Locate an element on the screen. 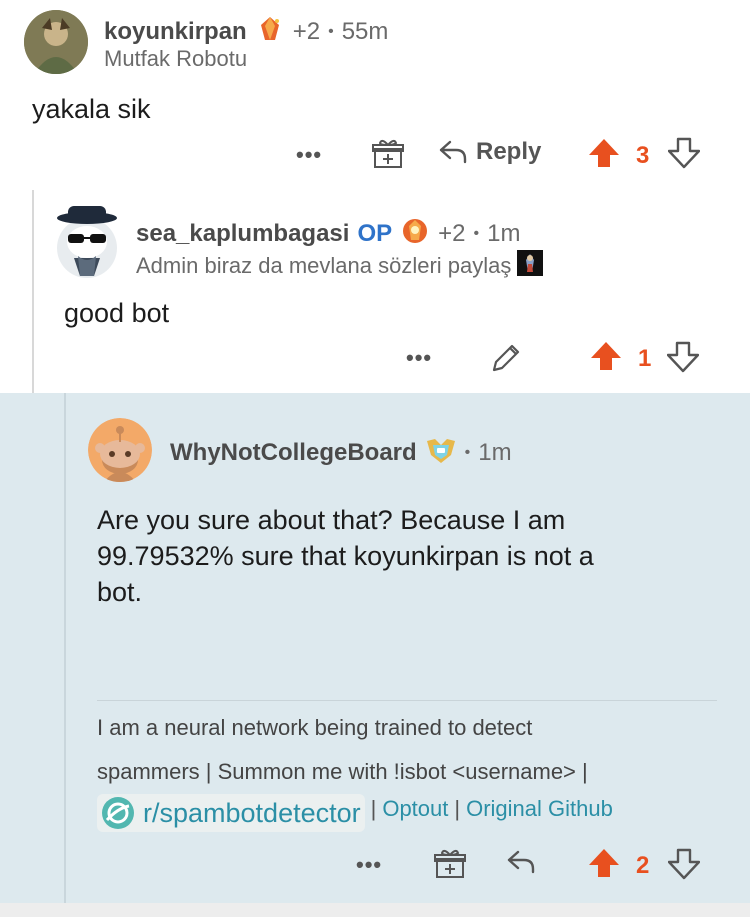 The image size is (750, 917). username: koyunkirpan is located at coordinates (175, 32).